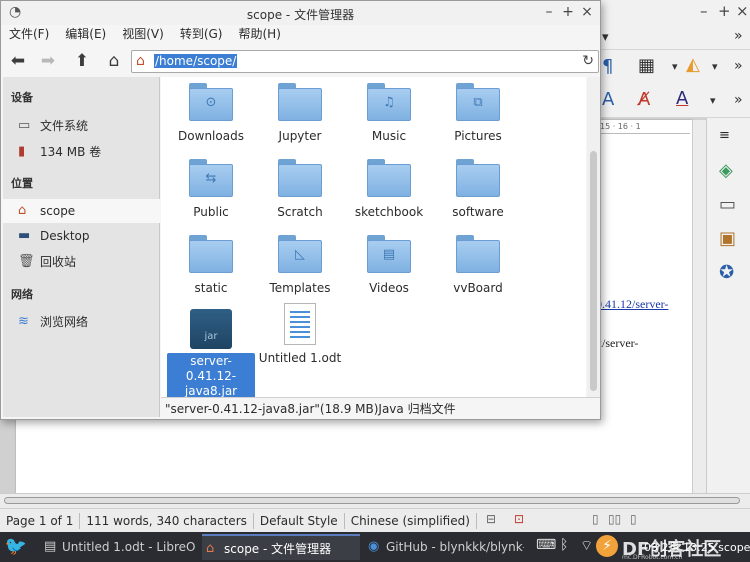  What do you see at coordinates (81, 152) in the screenshot?
I see `side-item-volume: ▮ 134 MB 卷` at bounding box center [81, 152].